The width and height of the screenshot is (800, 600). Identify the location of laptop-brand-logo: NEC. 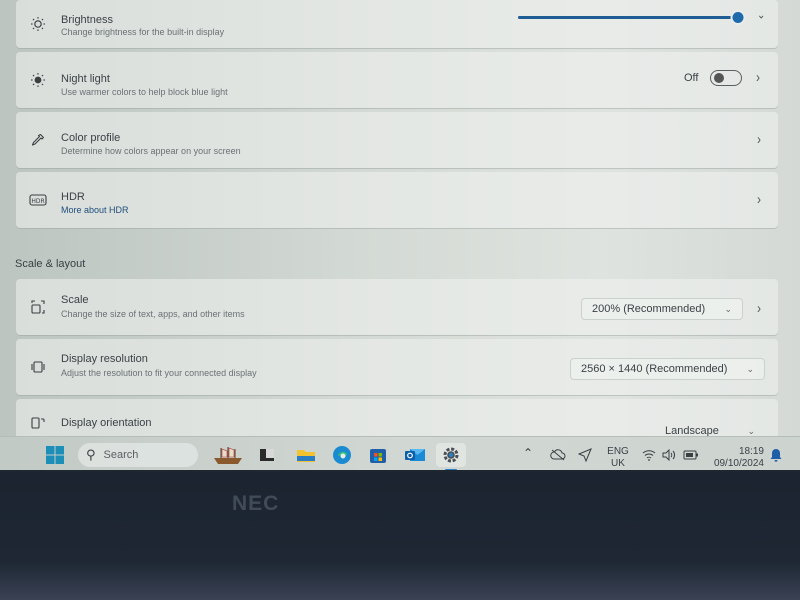
(256, 503).